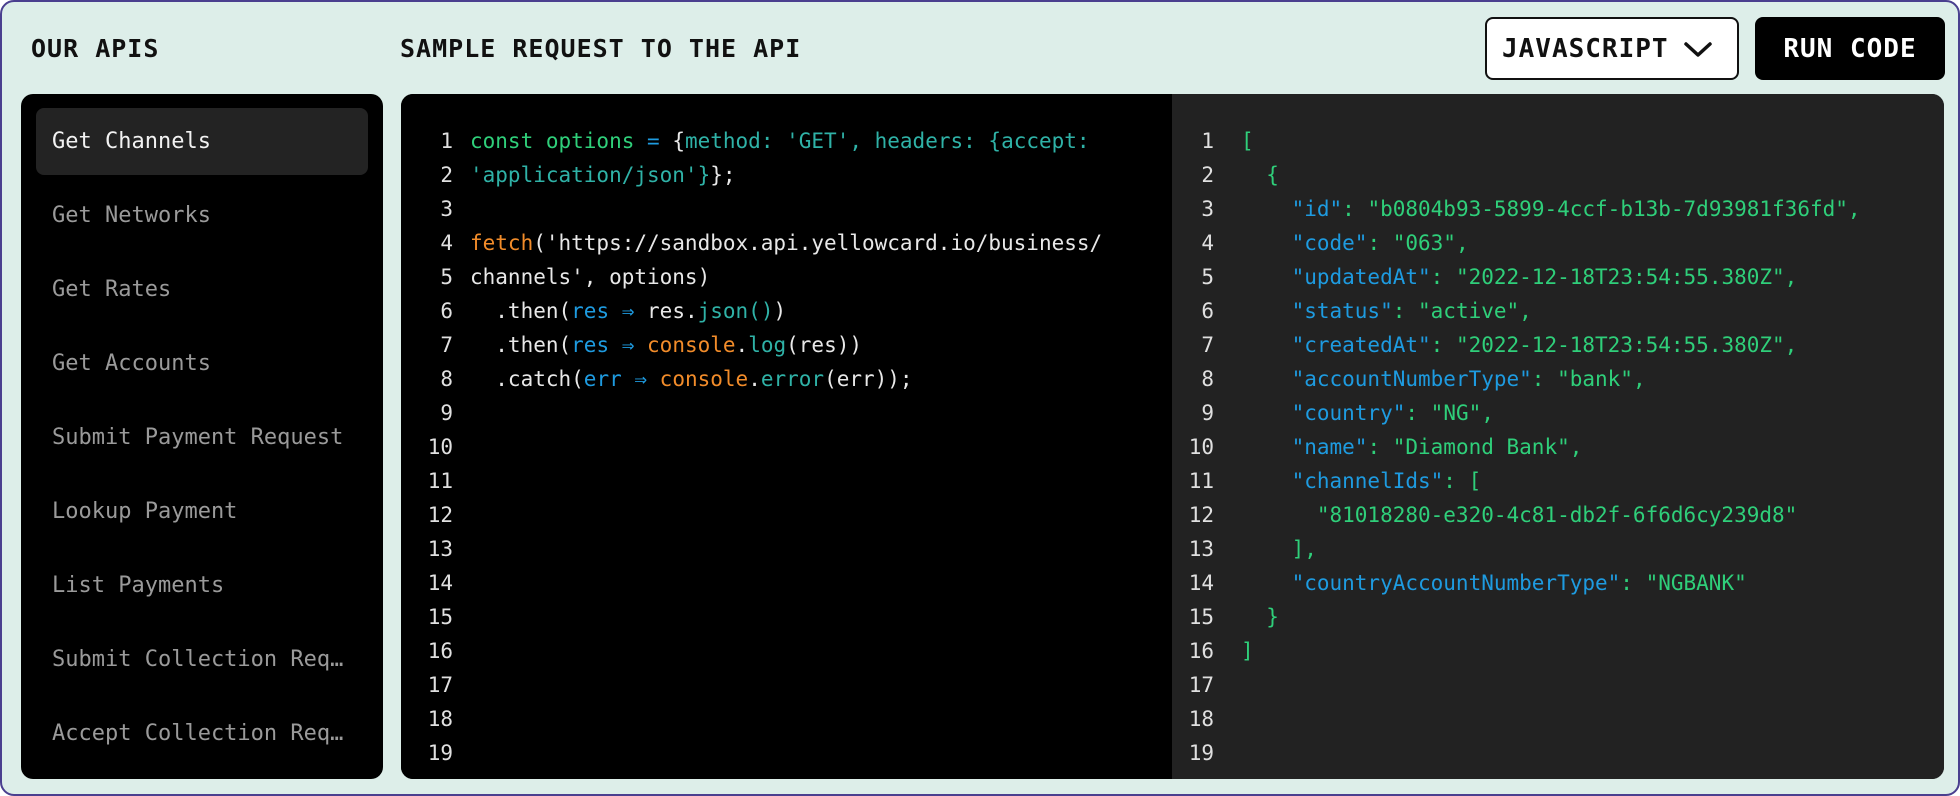 The height and width of the screenshot is (796, 1960). Describe the element at coordinates (1207, 175) in the screenshot. I see `line-number: 2` at that location.